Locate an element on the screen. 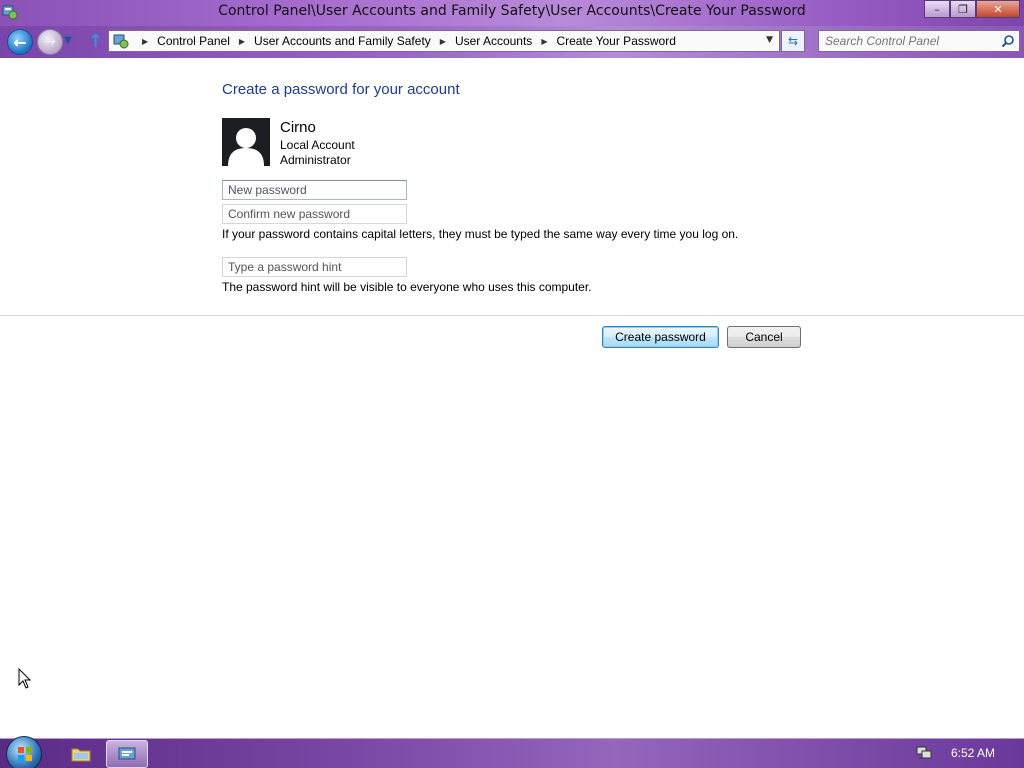 The image size is (1024, 768). windows-logo-icon is located at coordinates (25, 754).